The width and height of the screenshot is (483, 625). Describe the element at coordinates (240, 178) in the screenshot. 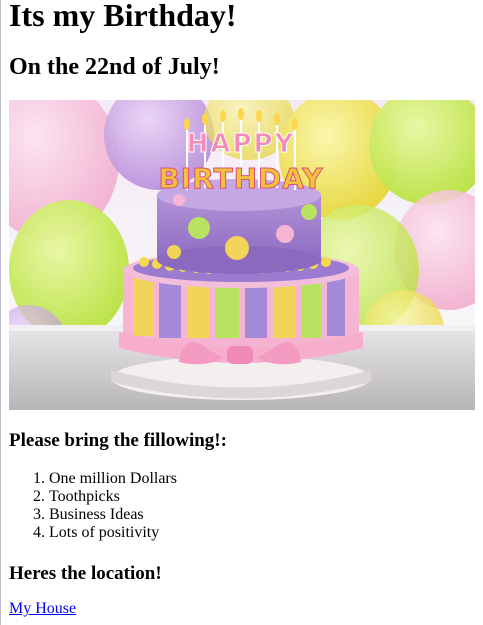

I see `topper-birthday: BIRTHDAY` at that location.